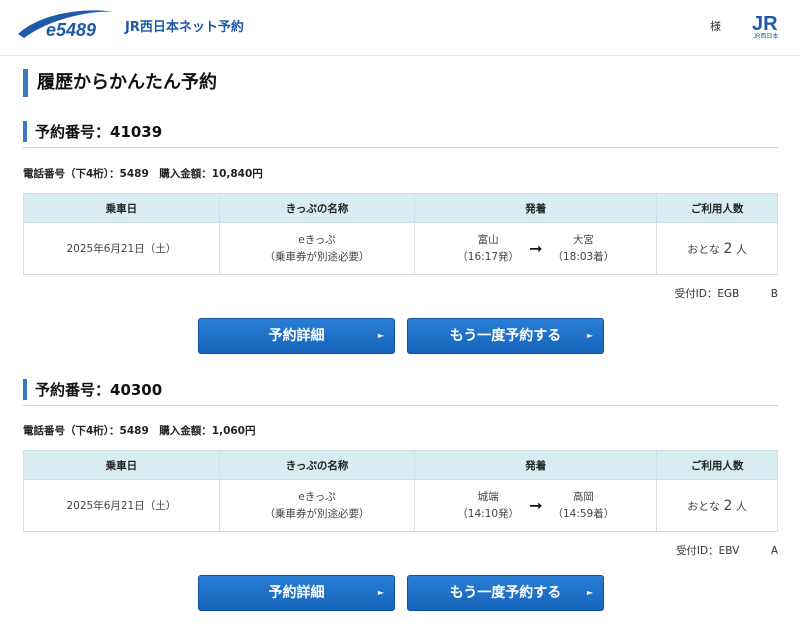 Image resolution: width=800 pixels, height=628 pixels. I want to click on site-header: e5489 JR西日本ネット予約 様 JR JR西日本, so click(400, 28).